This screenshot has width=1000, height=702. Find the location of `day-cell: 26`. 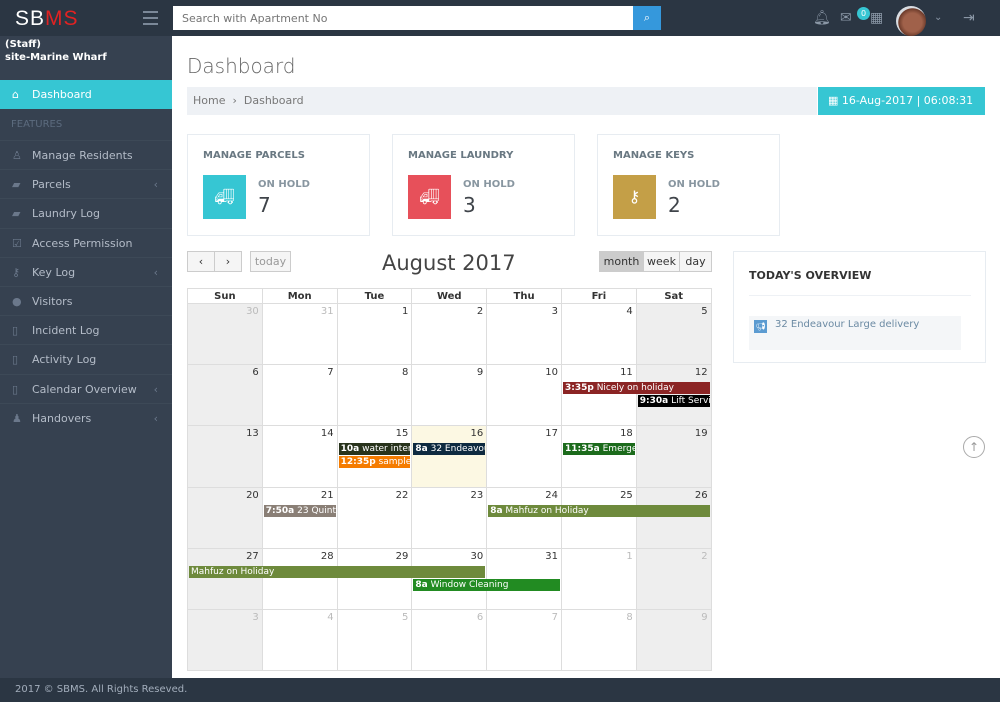

day-cell: 26 is located at coordinates (674, 518).